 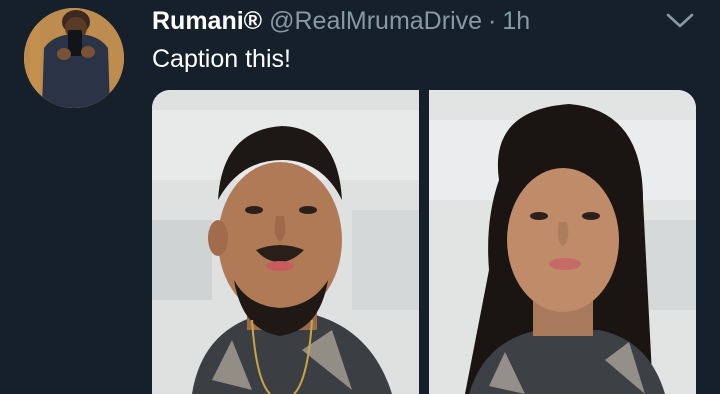 What do you see at coordinates (207, 21) in the screenshot?
I see `display-name: Rumani®` at bounding box center [207, 21].